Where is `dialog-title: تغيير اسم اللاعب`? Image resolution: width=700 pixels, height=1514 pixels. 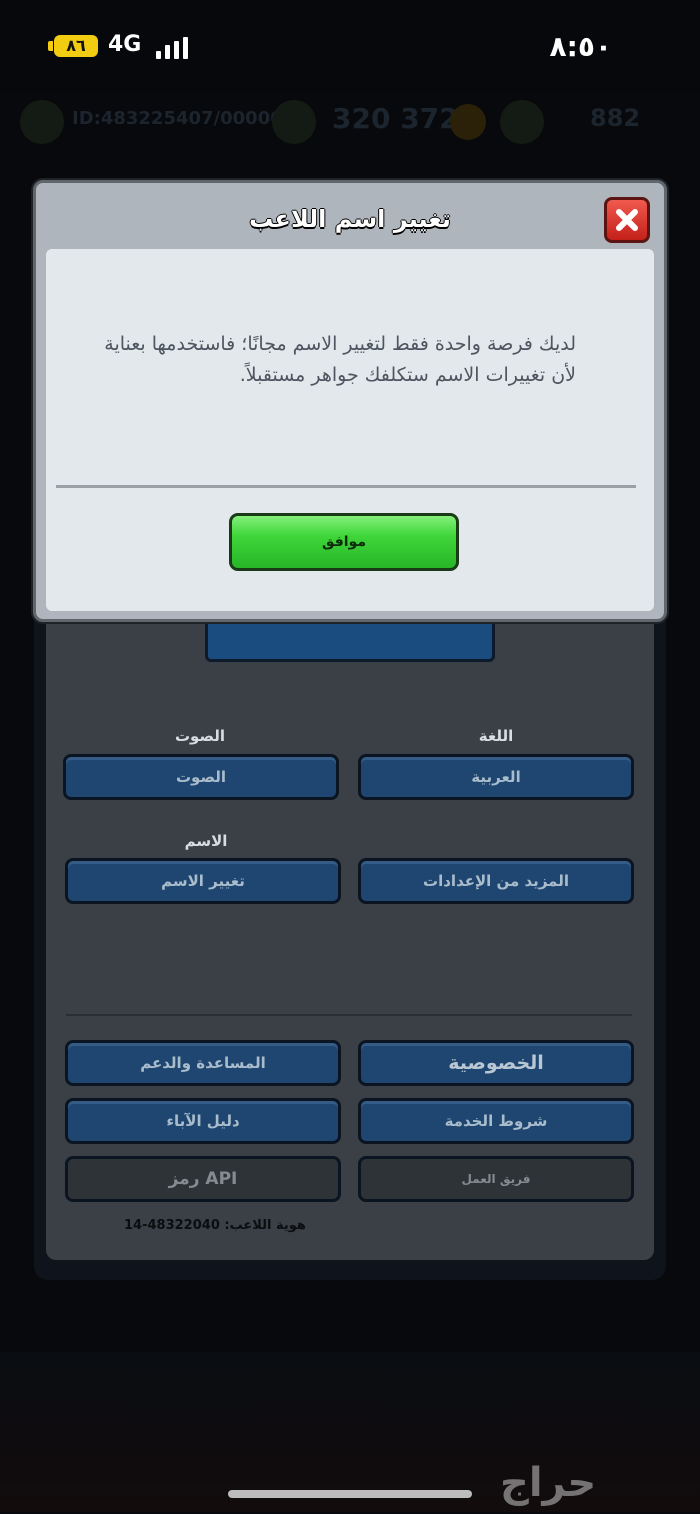
dialog-title: تغيير اسم اللاعب is located at coordinates (350, 219).